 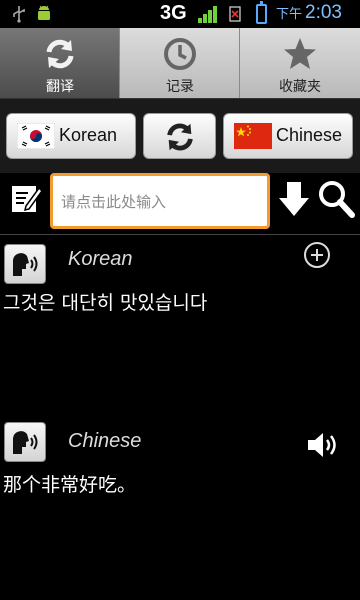 What do you see at coordinates (180, 54) in the screenshot?
I see `clock-icon` at bounding box center [180, 54].